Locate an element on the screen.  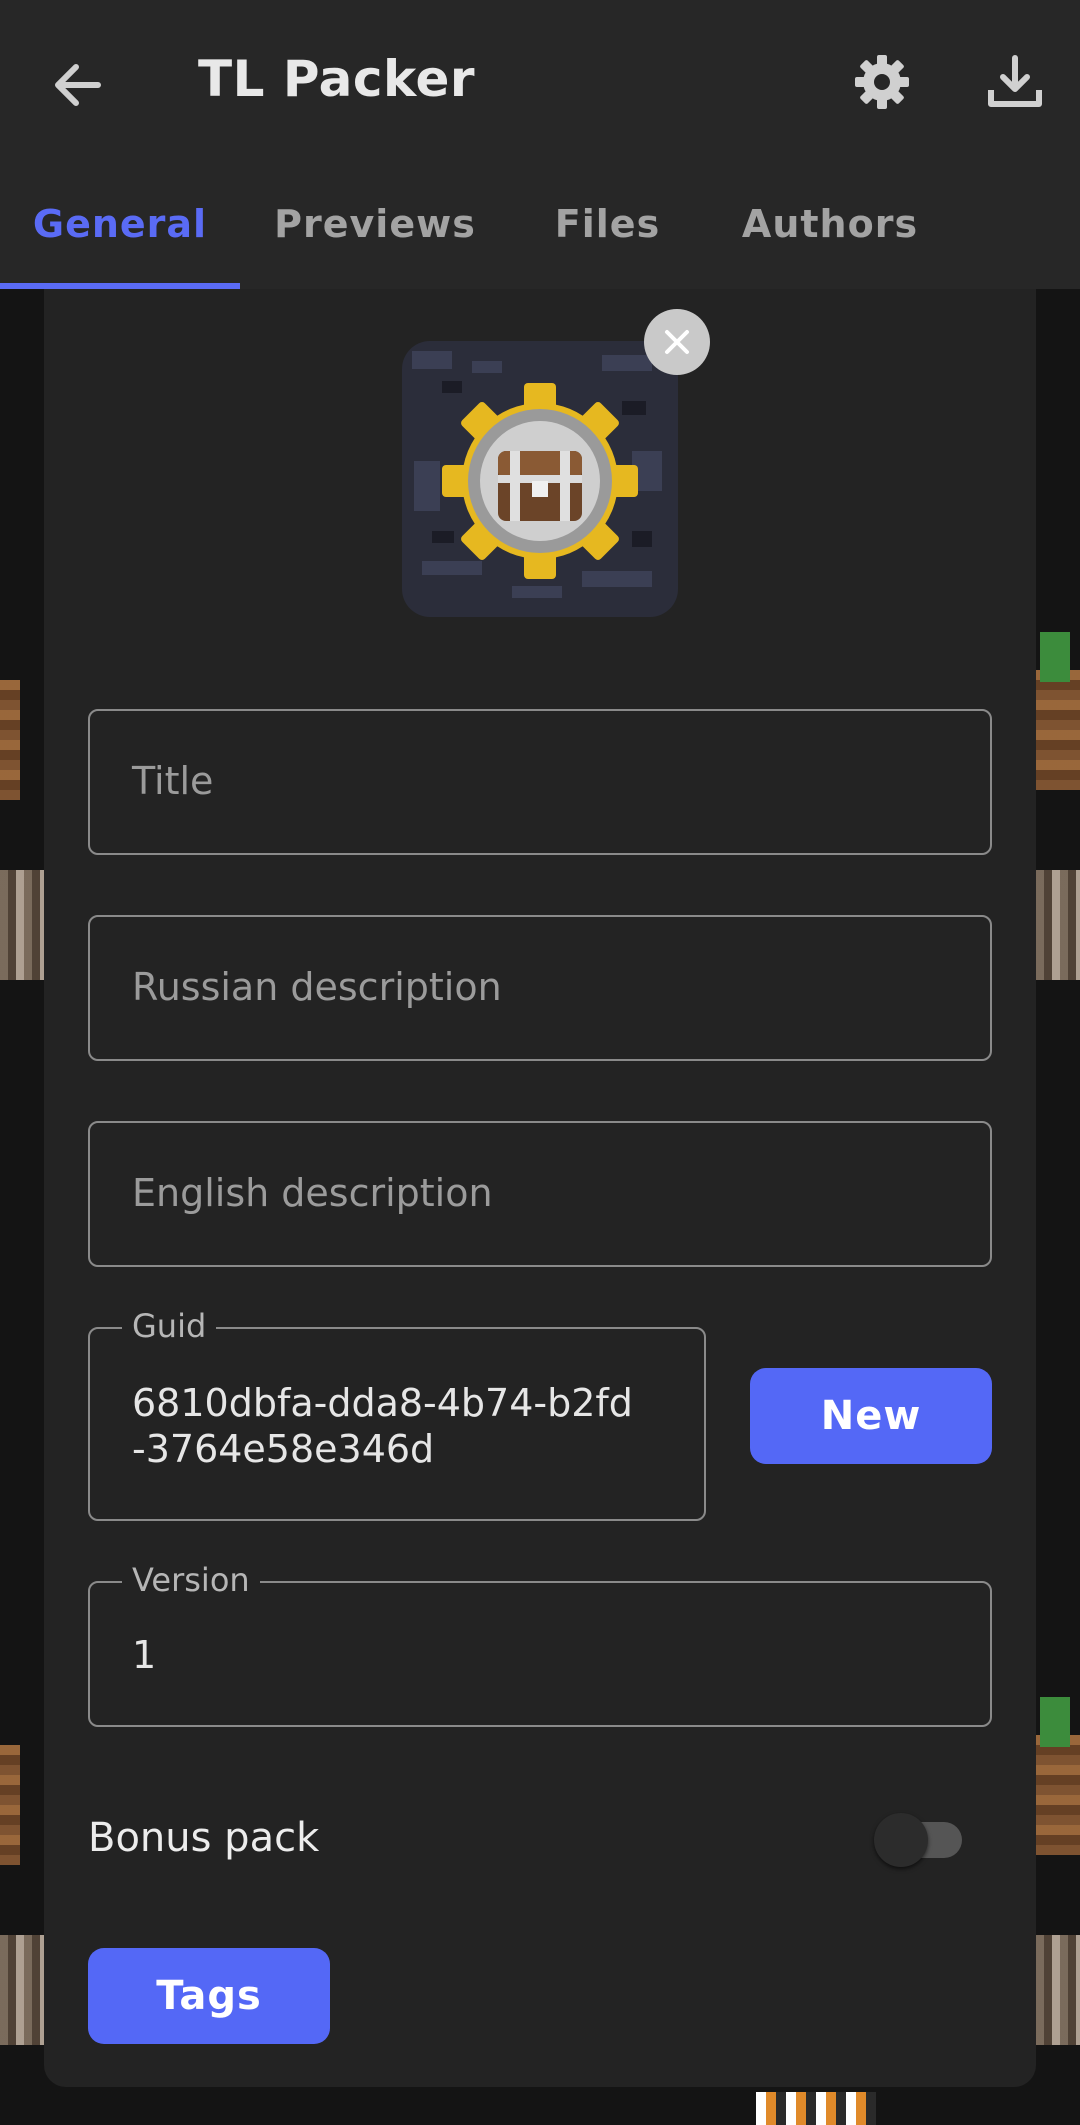
tab-label: General is located at coordinates (120, 224).